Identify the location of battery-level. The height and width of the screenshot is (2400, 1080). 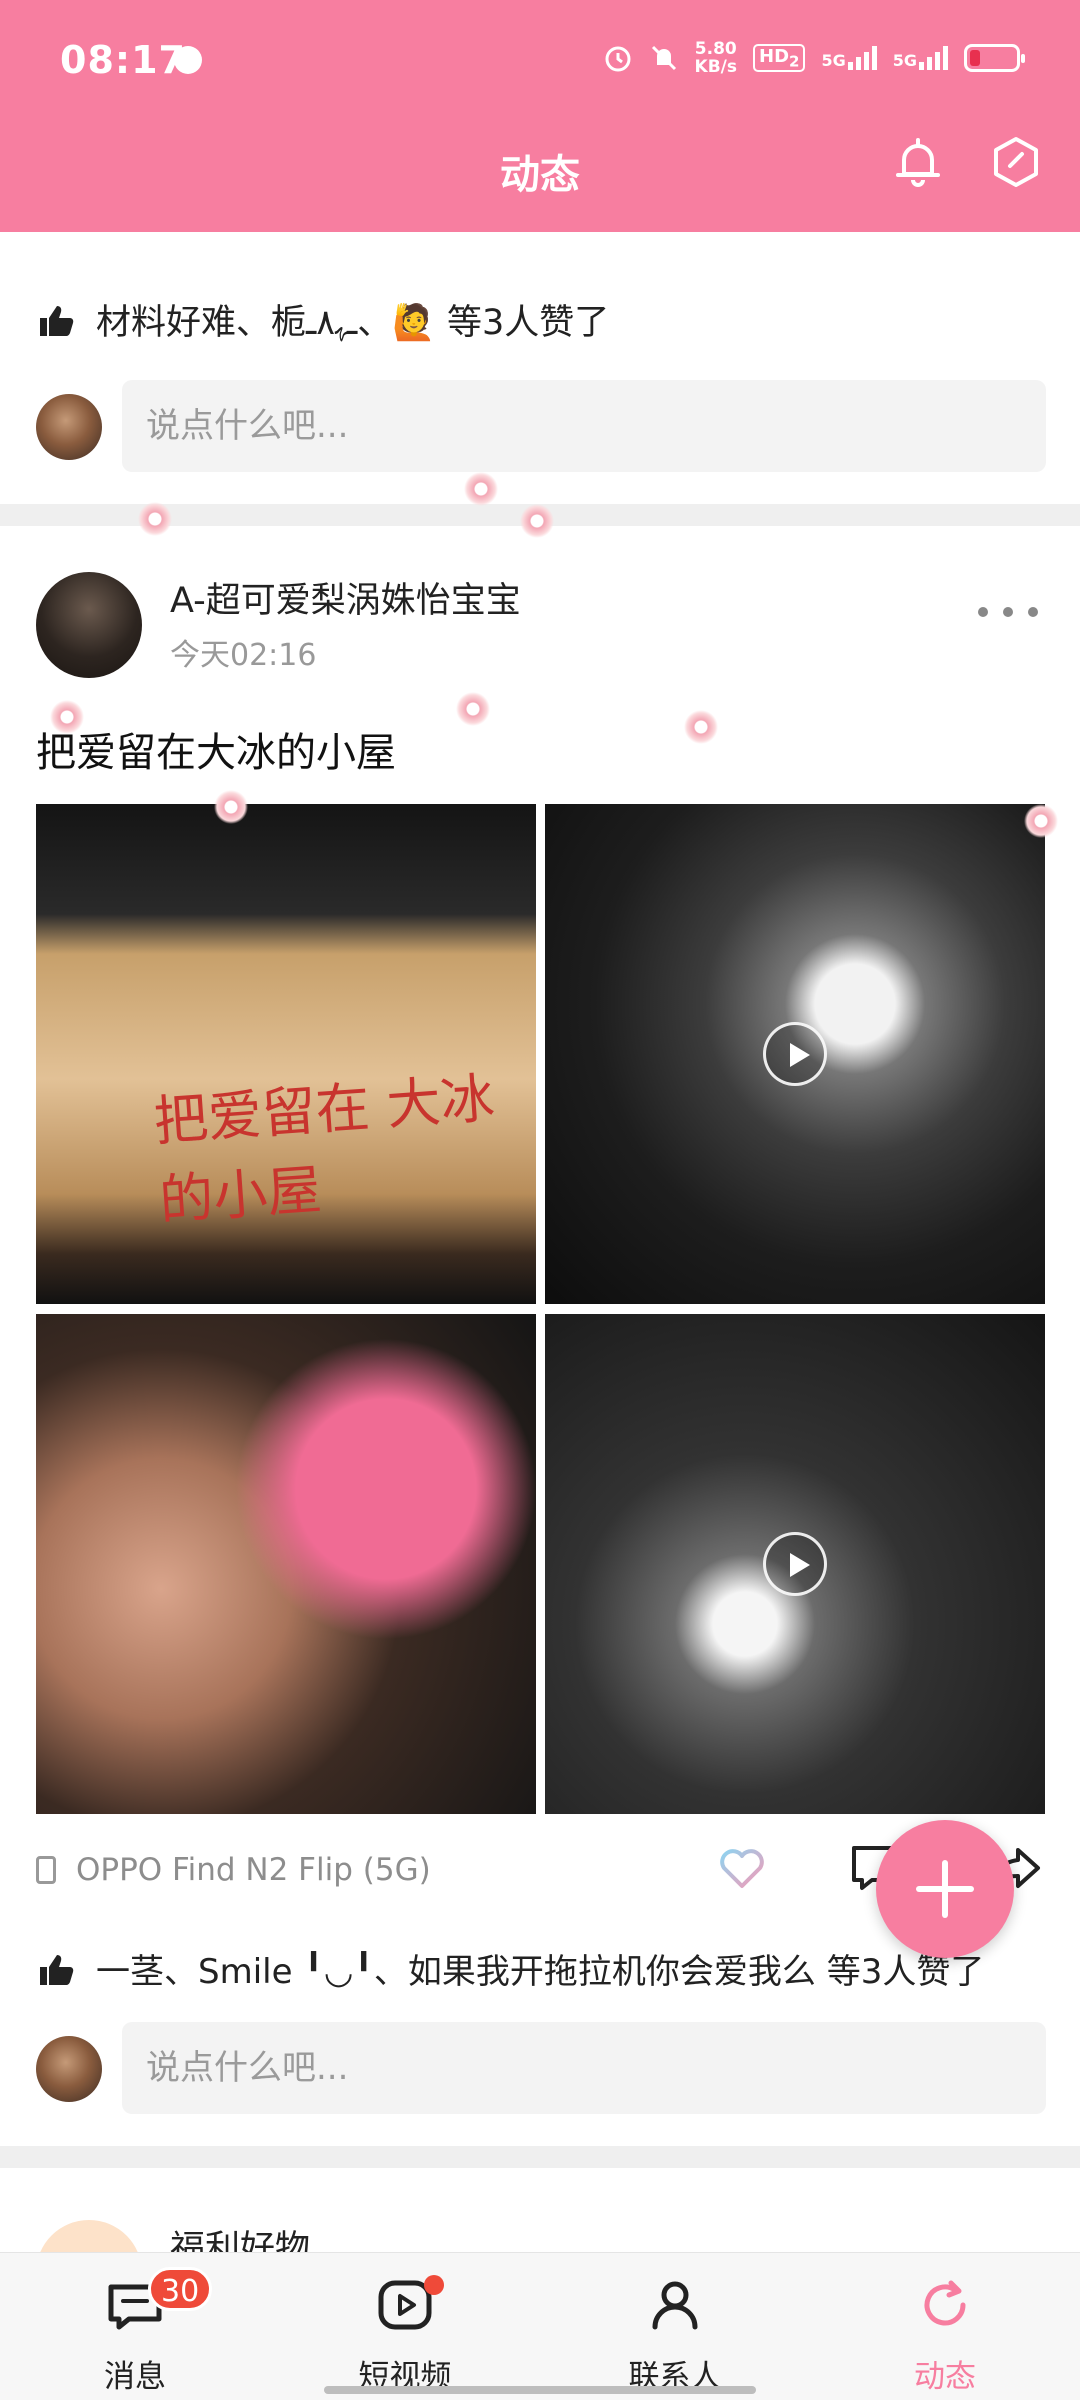
(975, 58).